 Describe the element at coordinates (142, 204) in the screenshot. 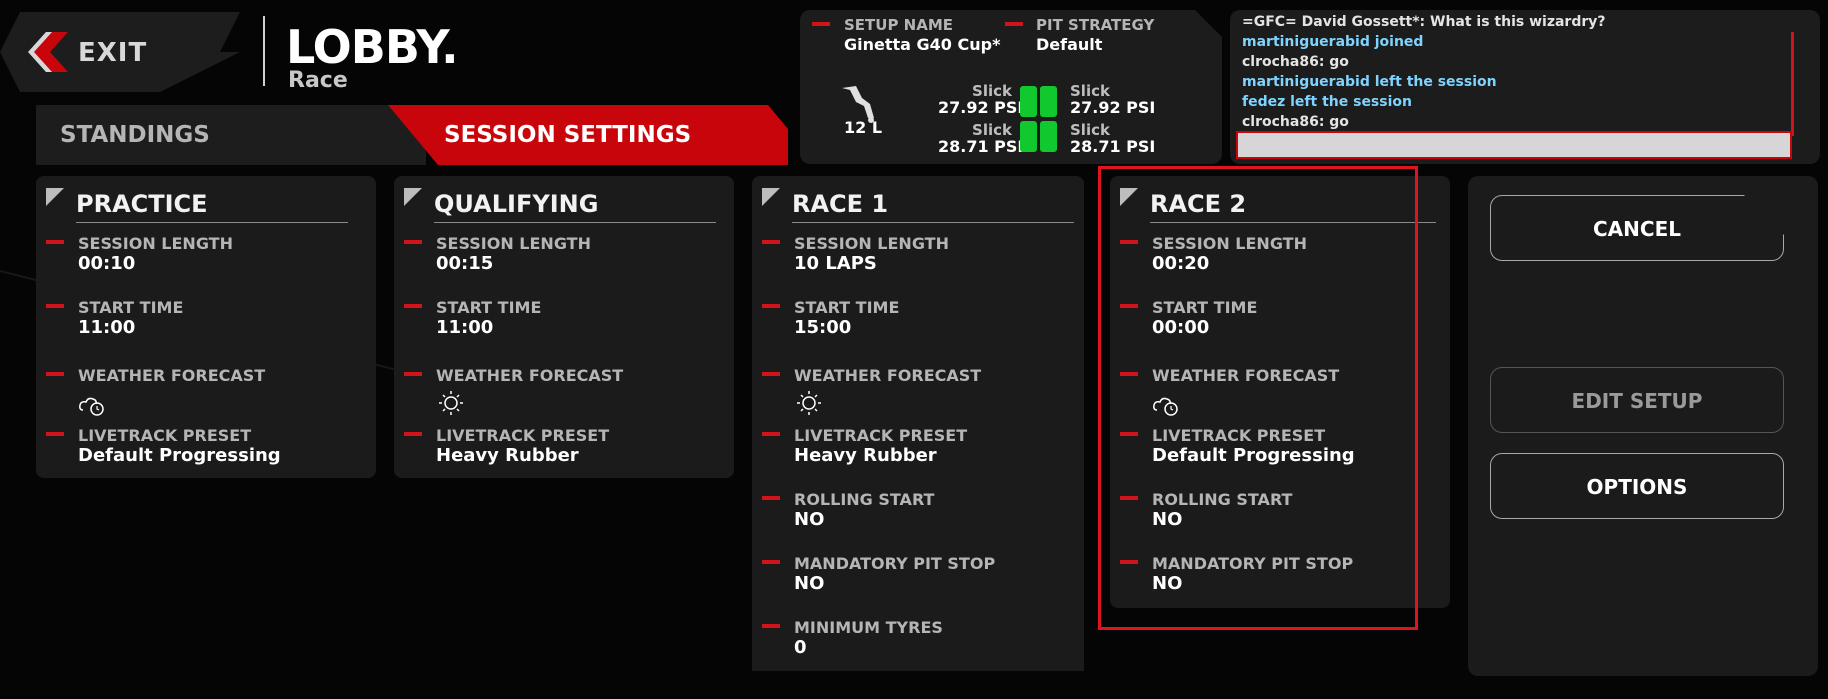

I see `panel-title: PRACTICE` at that location.